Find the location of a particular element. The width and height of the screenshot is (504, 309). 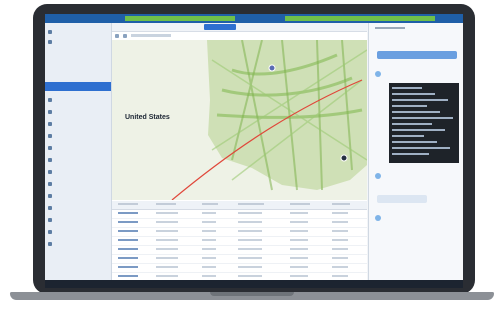

toolbar-breadcrumb is located at coordinates (151, 35).